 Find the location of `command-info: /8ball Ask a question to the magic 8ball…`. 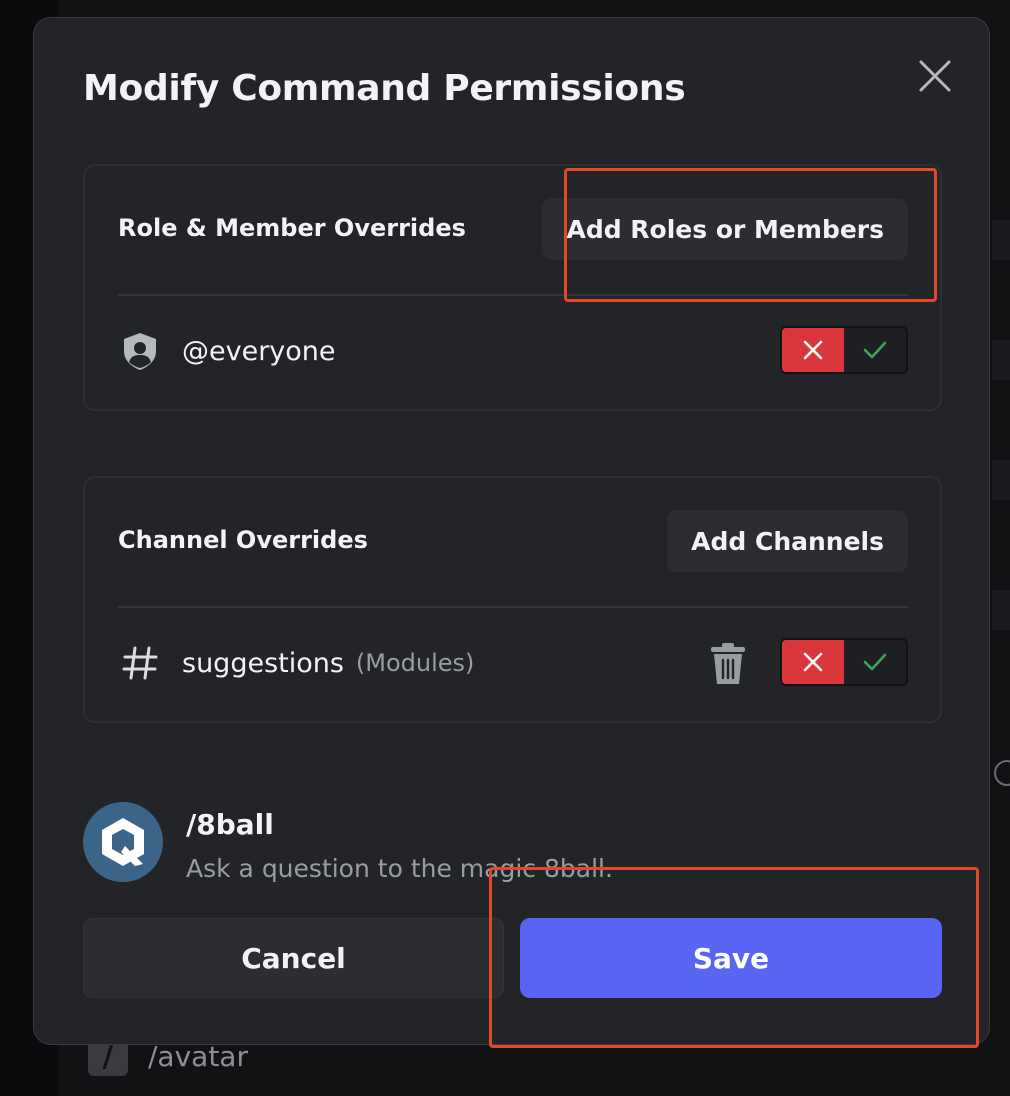

command-info: /8ball Ask a question to the magic 8ball… is located at coordinates (493, 844).